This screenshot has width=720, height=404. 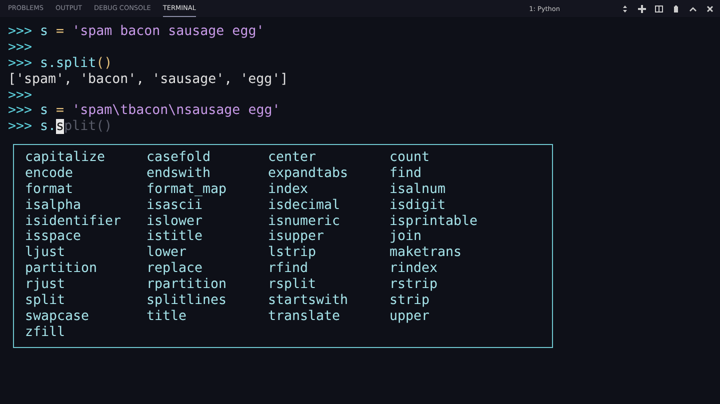 What do you see at coordinates (450, 190) in the screenshot?
I see `completion-item: isalnum` at bounding box center [450, 190].